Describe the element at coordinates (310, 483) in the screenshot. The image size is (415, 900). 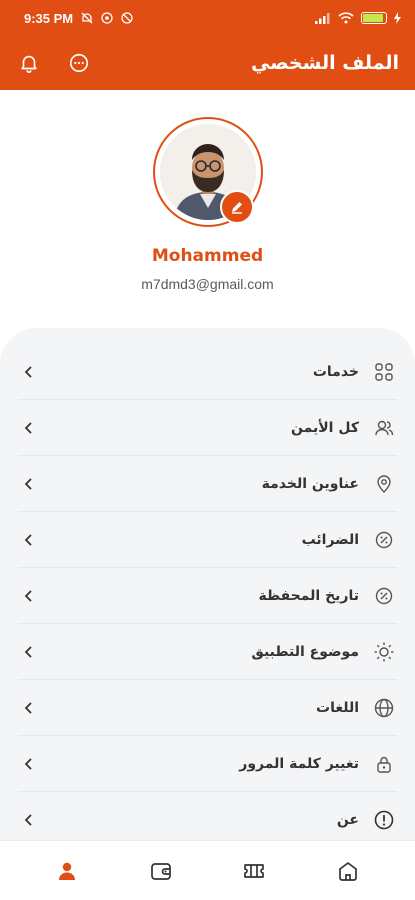
I see `menu-item-label: عناوين الخدمة` at that location.